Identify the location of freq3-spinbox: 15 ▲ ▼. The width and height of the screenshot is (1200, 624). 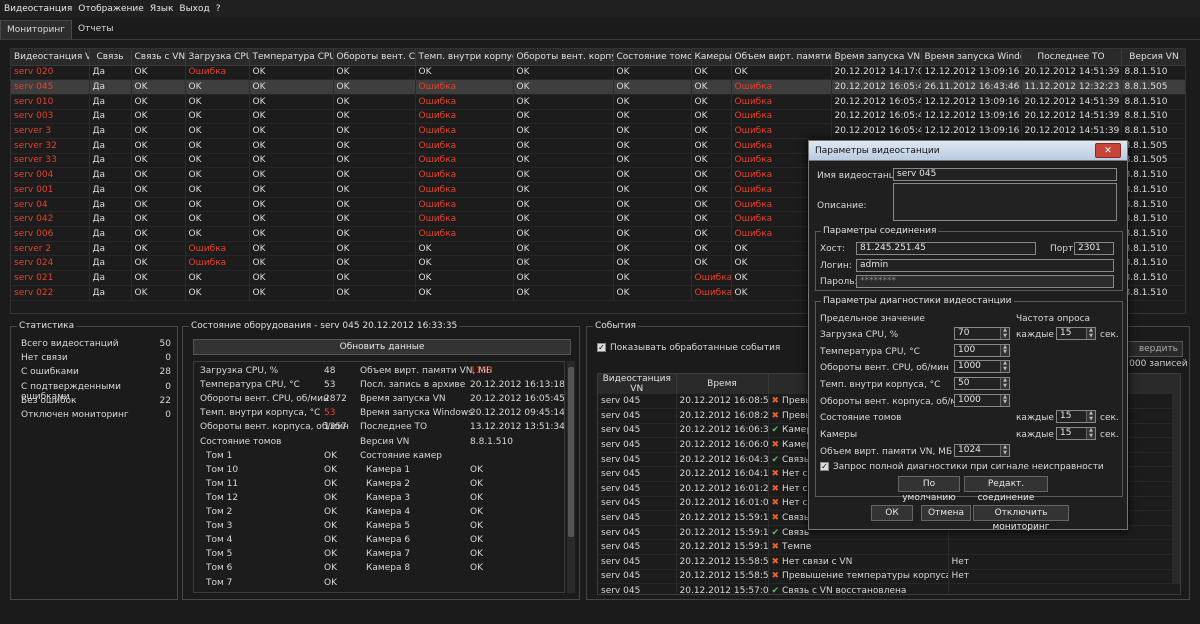
(1076, 433).